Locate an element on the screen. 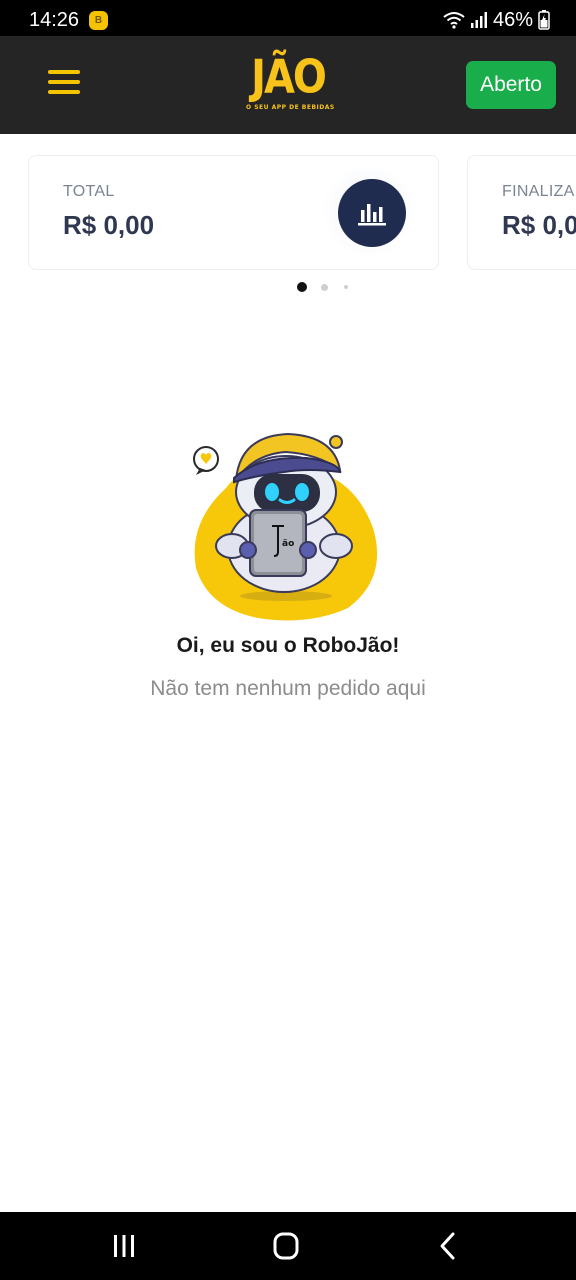 This screenshot has height=1280, width=576. status-icons: 46% is located at coordinates (496, 20).